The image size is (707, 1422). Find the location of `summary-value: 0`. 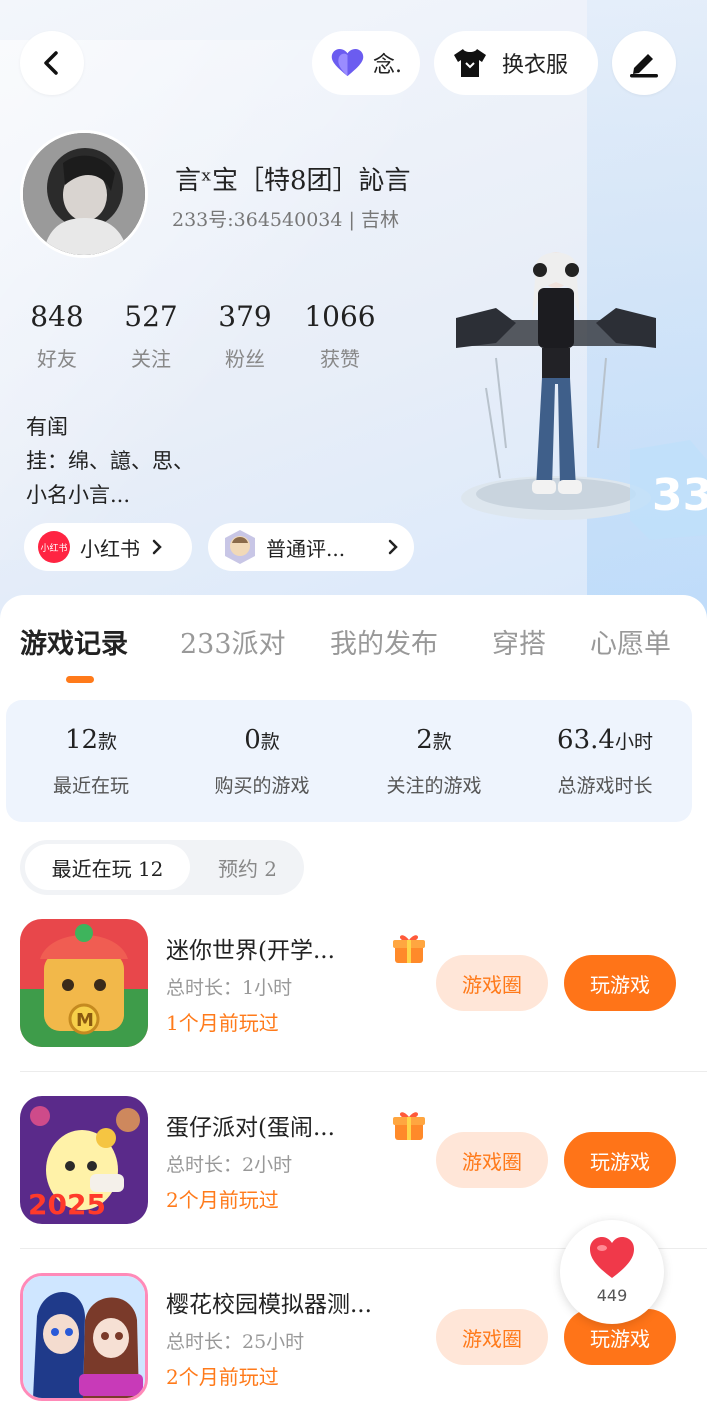

summary-value: 0 is located at coordinates (252, 740).